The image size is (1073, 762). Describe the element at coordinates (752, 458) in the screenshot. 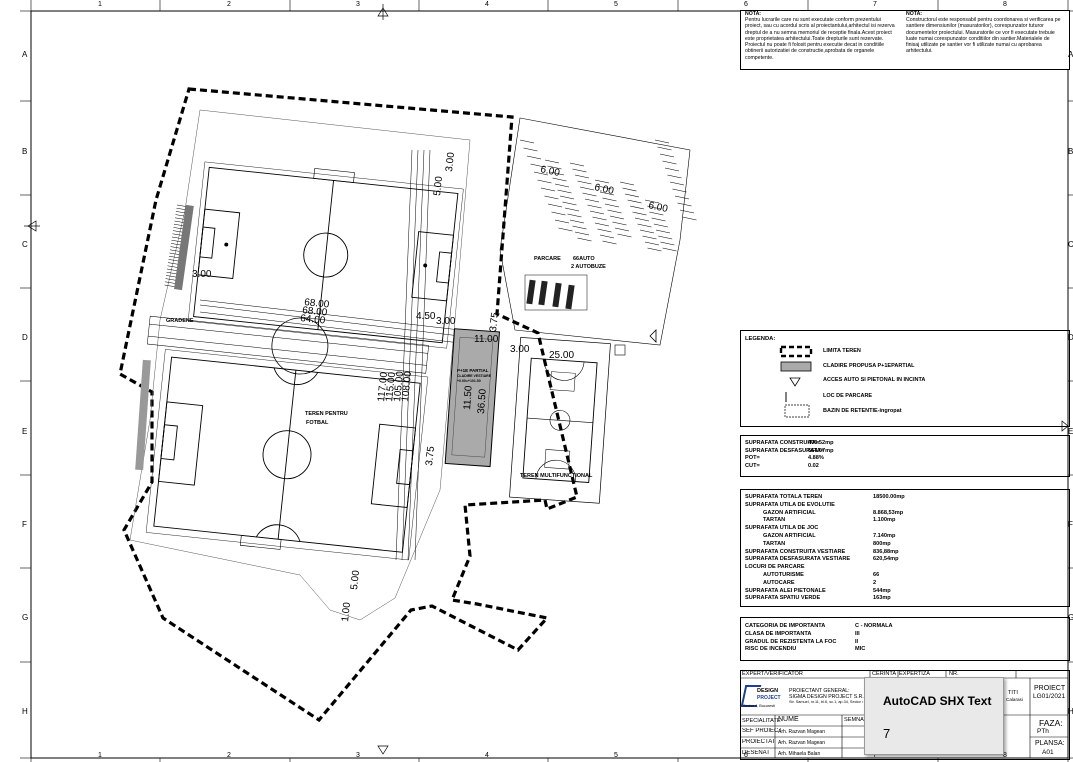

I see `indicator-label: POT=` at that location.